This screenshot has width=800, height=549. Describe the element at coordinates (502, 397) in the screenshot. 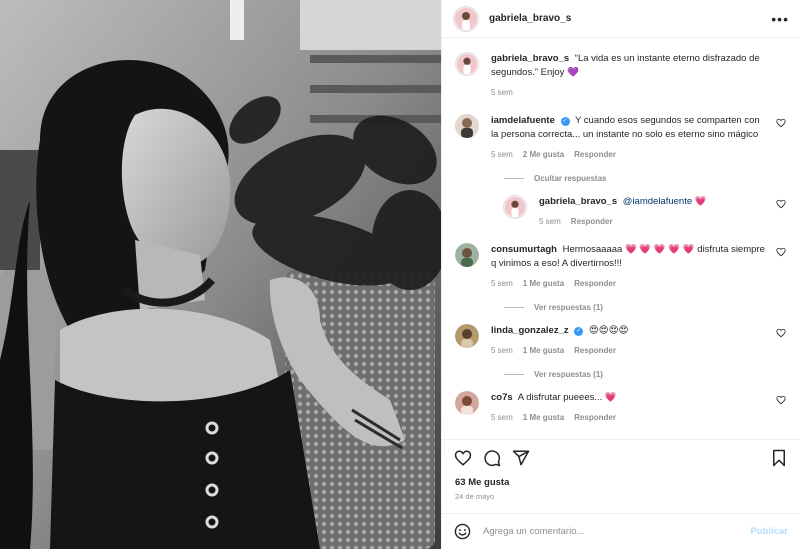

I see `comment-username: co7s` at that location.